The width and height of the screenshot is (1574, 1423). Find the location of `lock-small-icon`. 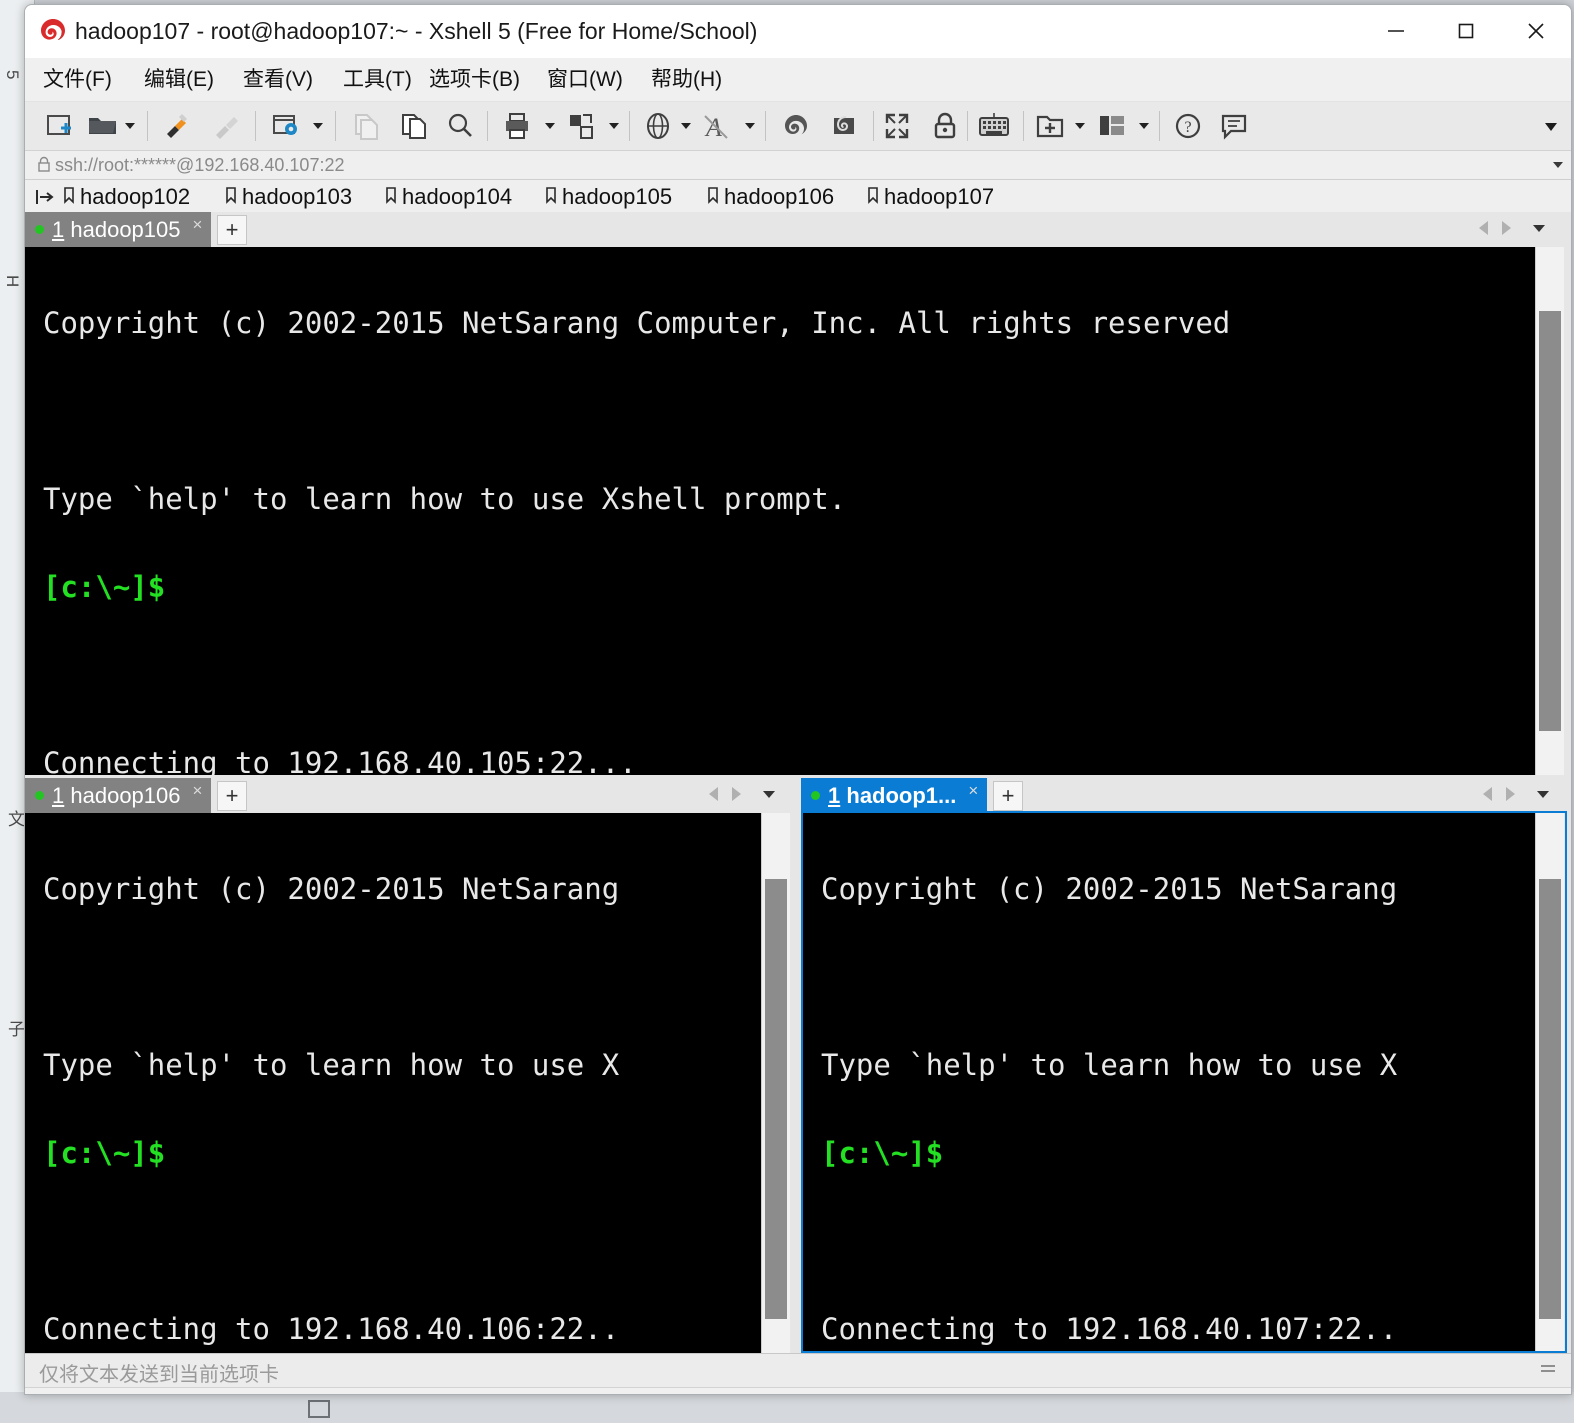

lock-small-icon is located at coordinates (44, 167).